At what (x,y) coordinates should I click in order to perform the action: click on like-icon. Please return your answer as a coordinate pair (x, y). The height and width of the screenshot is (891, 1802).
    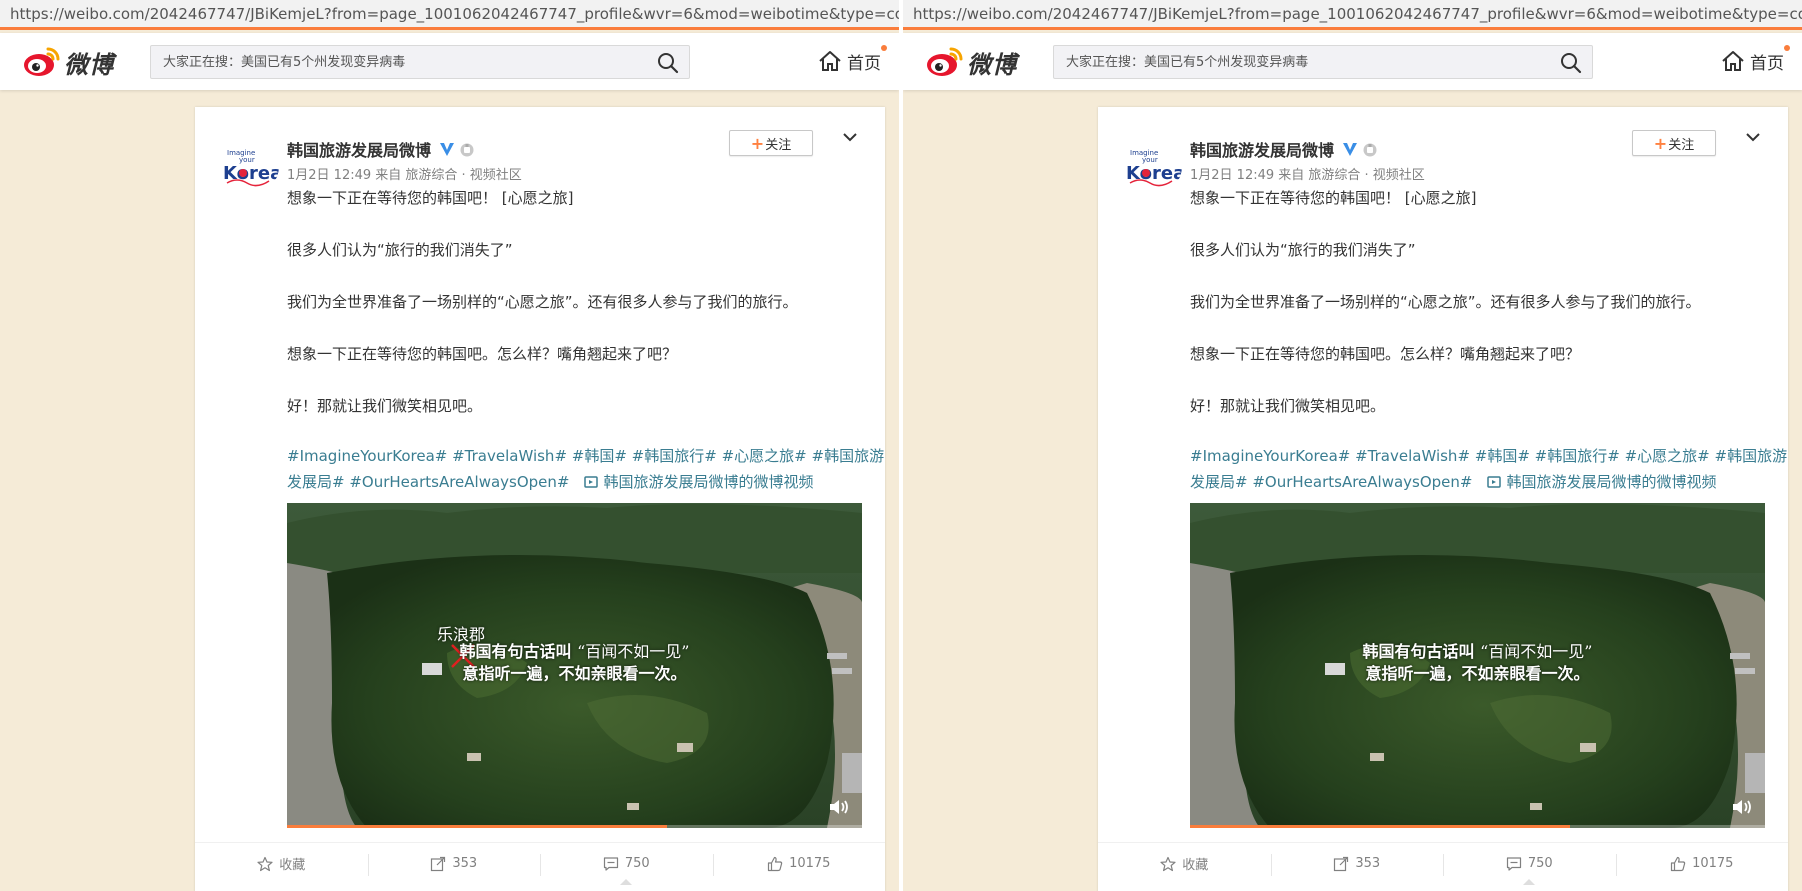
    Looking at the image, I should click on (1678, 863).